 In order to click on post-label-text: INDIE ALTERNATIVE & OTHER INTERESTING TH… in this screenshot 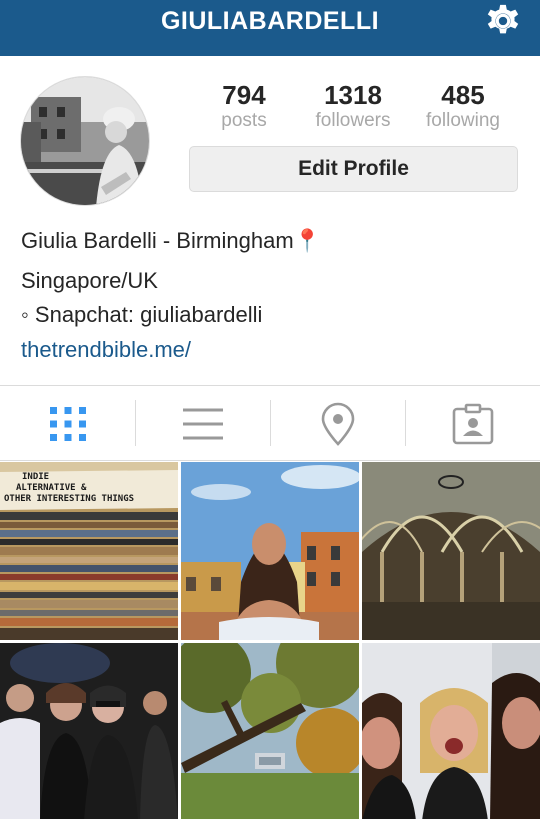, I will do `click(69, 488)`.